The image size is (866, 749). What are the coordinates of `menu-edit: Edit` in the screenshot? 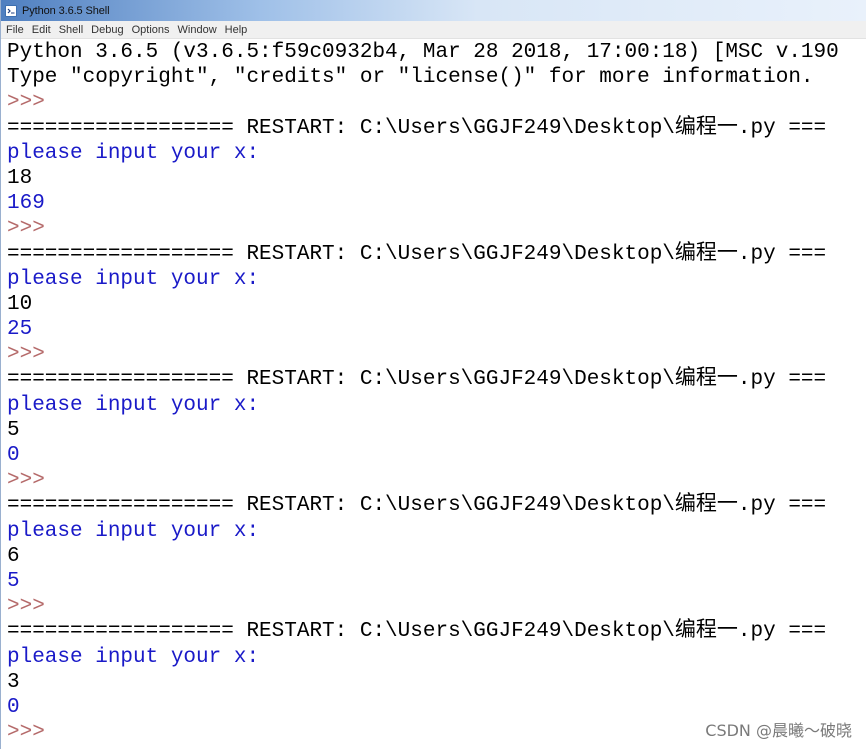 It's located at (41, 30).